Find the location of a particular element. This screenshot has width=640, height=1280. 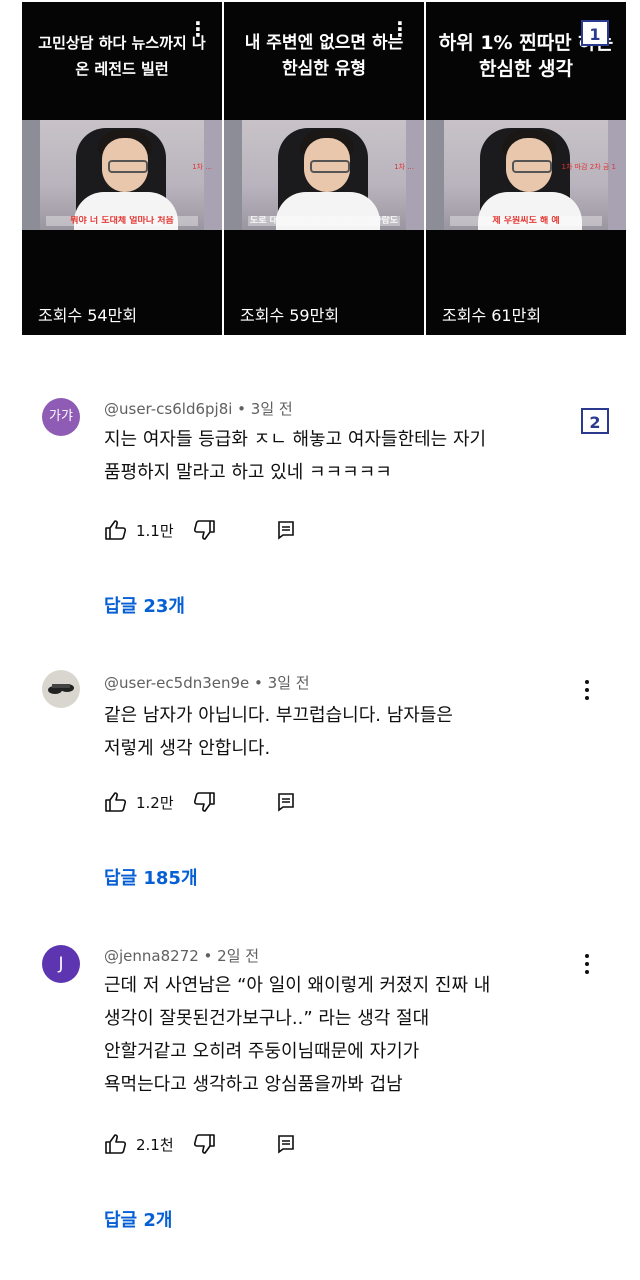

short-views: 조회수 61만회 is located at coordinates (492, 315).